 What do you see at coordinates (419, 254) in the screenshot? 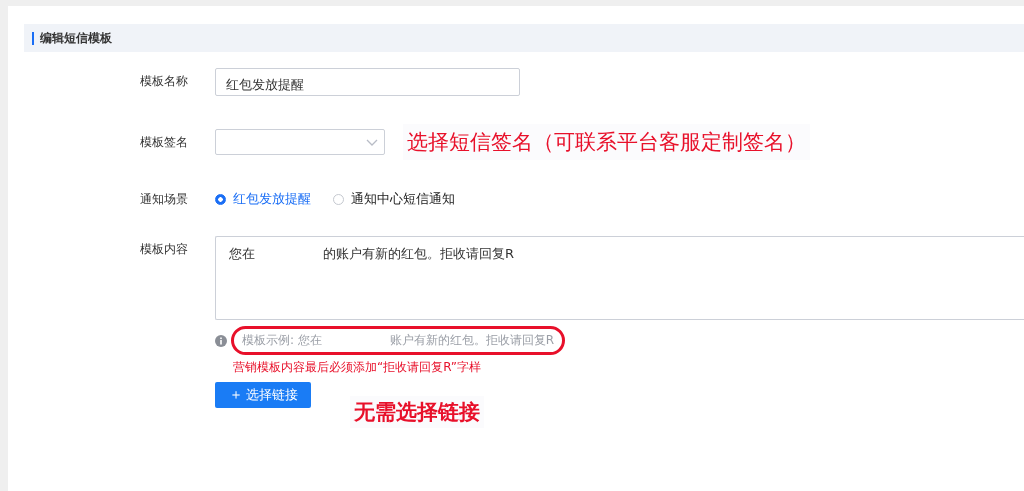
I see `content-text: 的账户有新的红包。拒收请回复R` at bounding box center [419, 254].